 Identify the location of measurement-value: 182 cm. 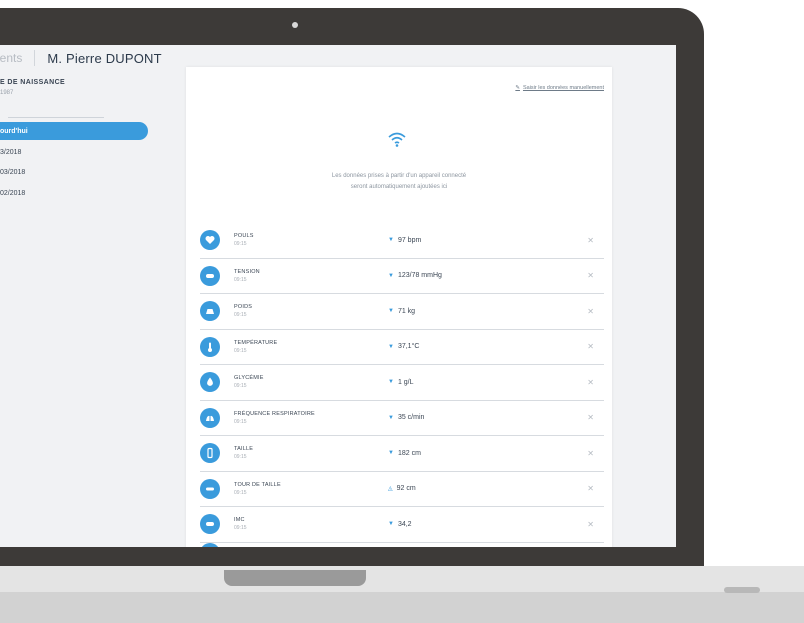
(409, 453).